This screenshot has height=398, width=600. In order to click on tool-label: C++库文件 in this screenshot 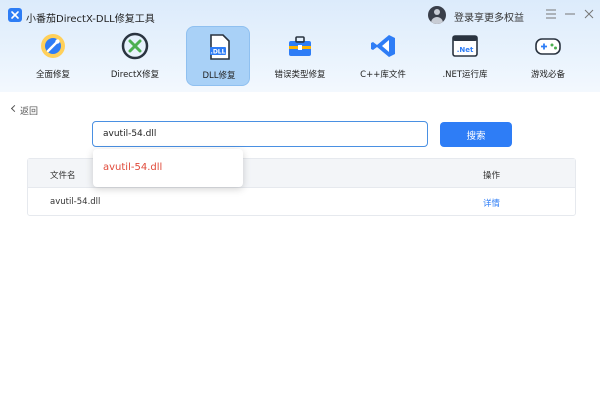, I will do `click(383, 75)`.